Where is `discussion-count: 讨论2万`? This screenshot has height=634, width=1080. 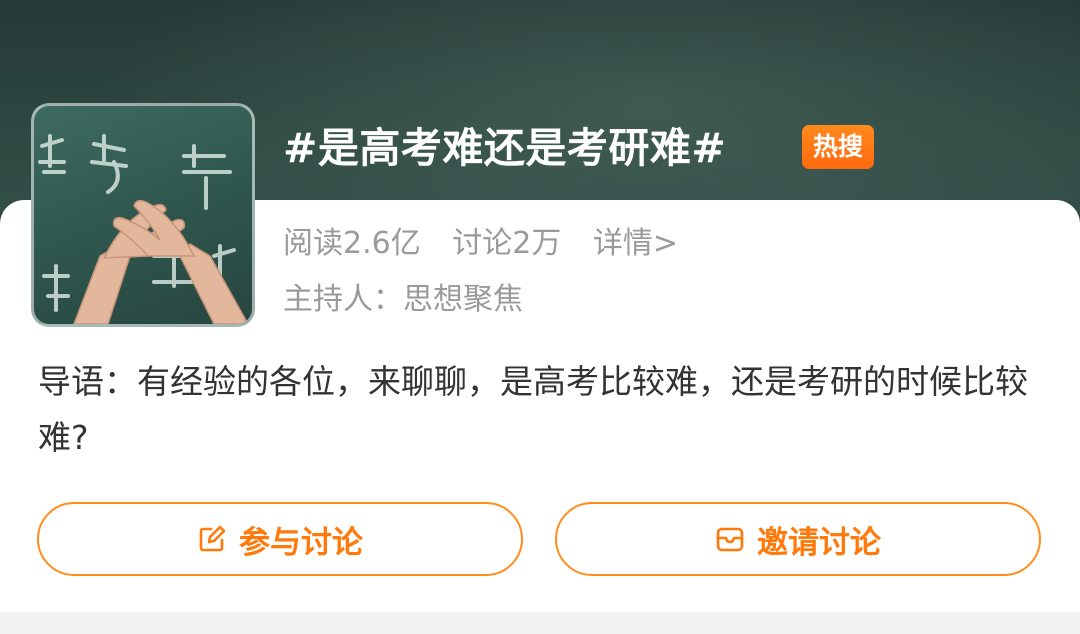 discussion-count: 讨论2万 is located at coordinates (507, 243).